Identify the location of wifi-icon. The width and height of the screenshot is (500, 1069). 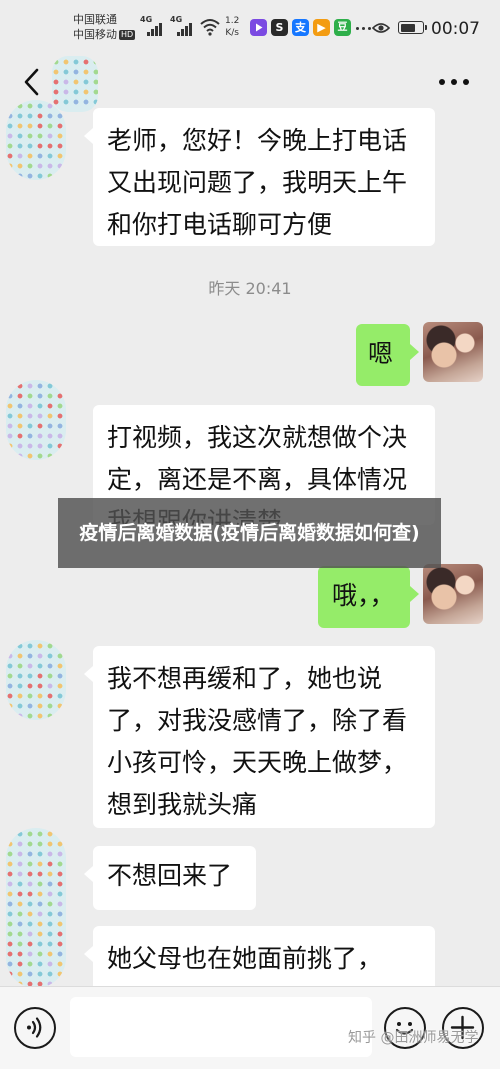
(210, 27).